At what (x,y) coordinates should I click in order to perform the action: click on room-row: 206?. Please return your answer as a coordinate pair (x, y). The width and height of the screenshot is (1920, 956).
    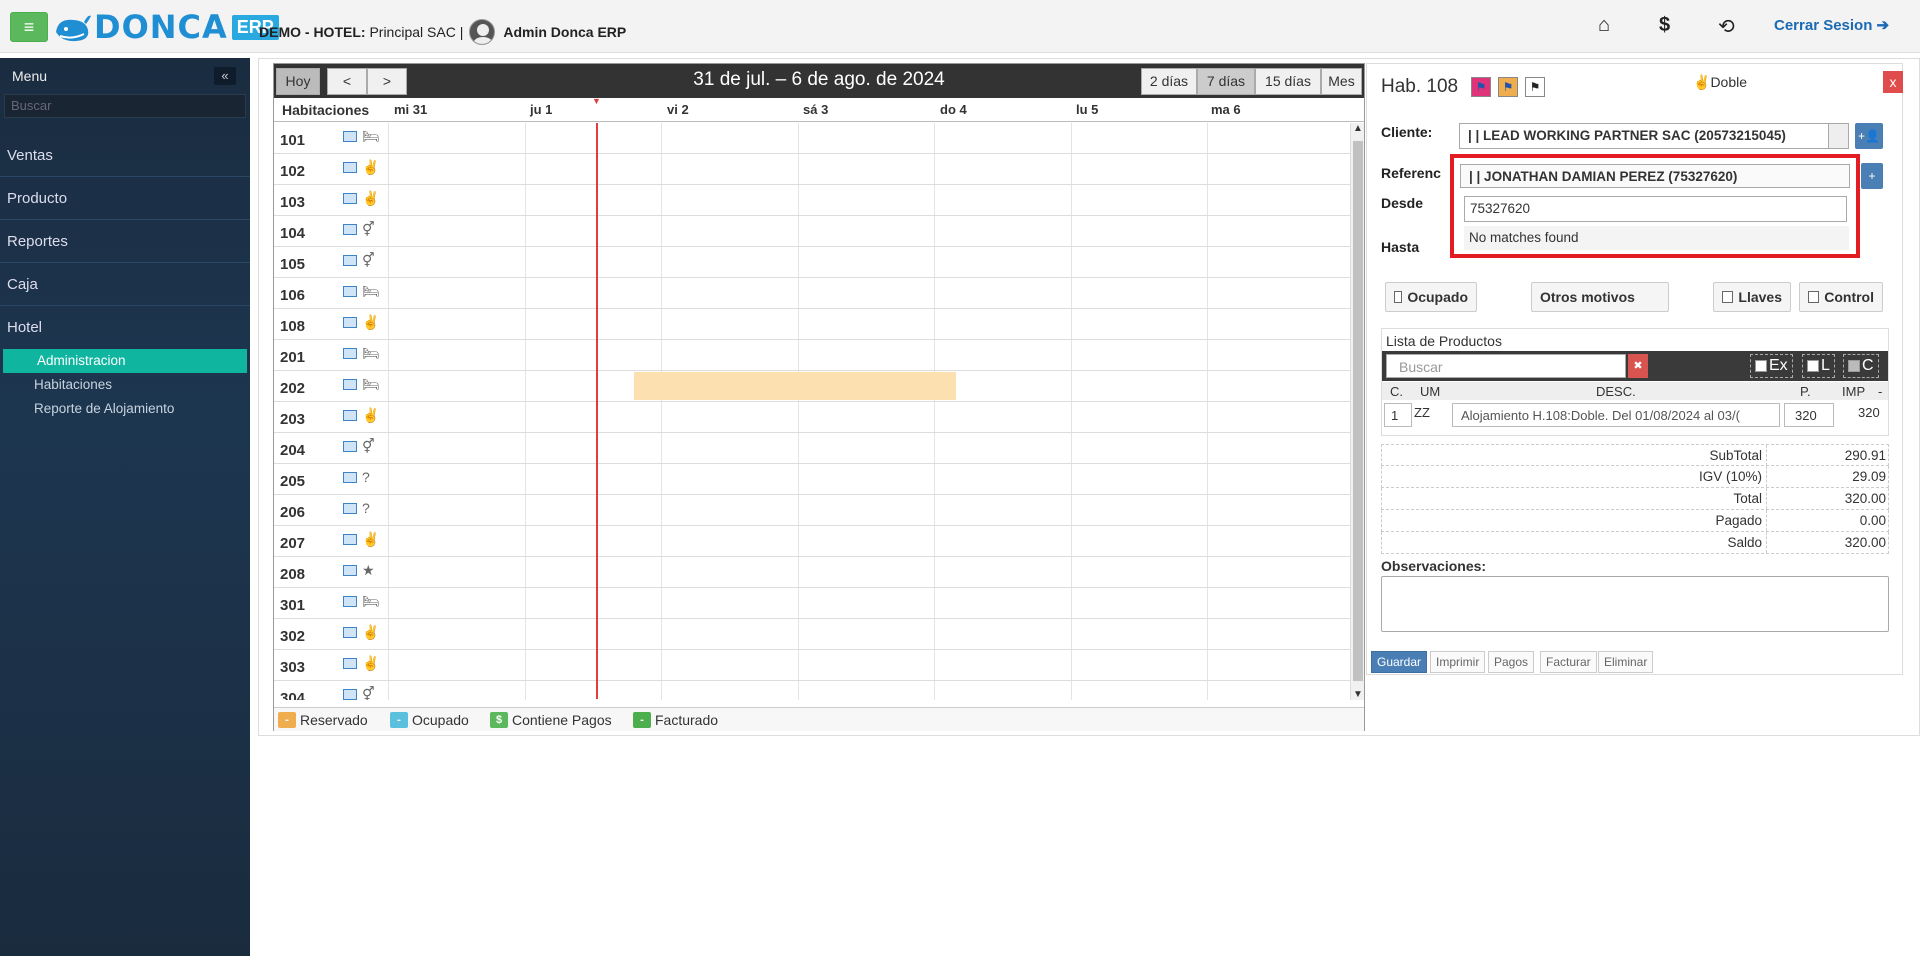
    Looking at the image, I should click on (812, 510).